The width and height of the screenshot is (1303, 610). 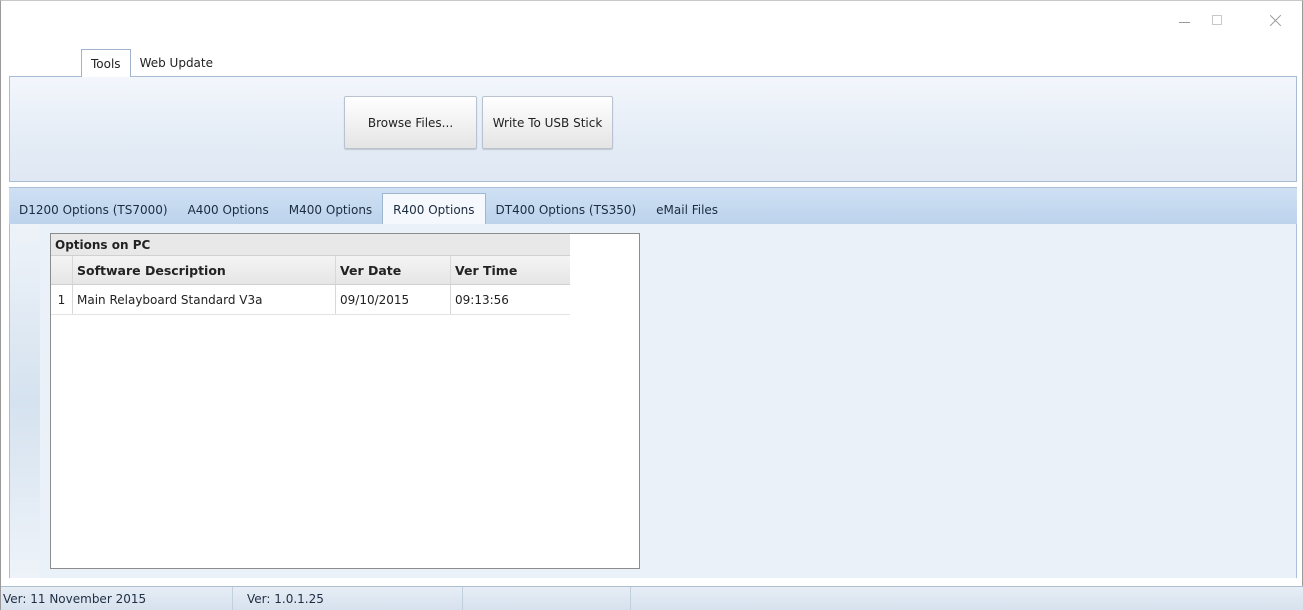 What do you see at coordinates (117, 598) in the screenshot?
I see `status-version-date: Ver: 11 November 2015` at bounding box center [117, 598].